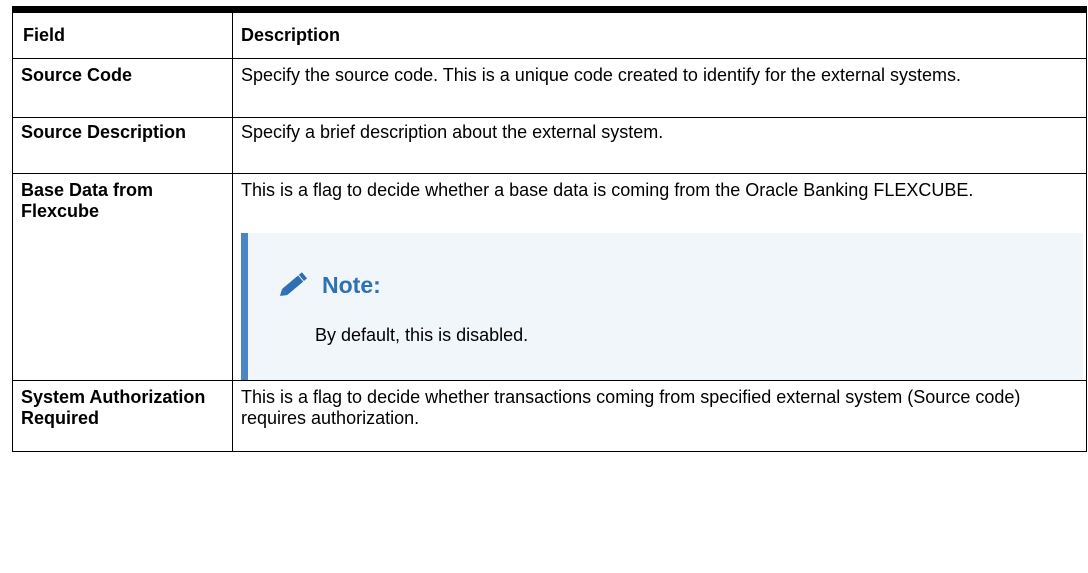  I want to click on note-header: Note:, so click(328, 285).